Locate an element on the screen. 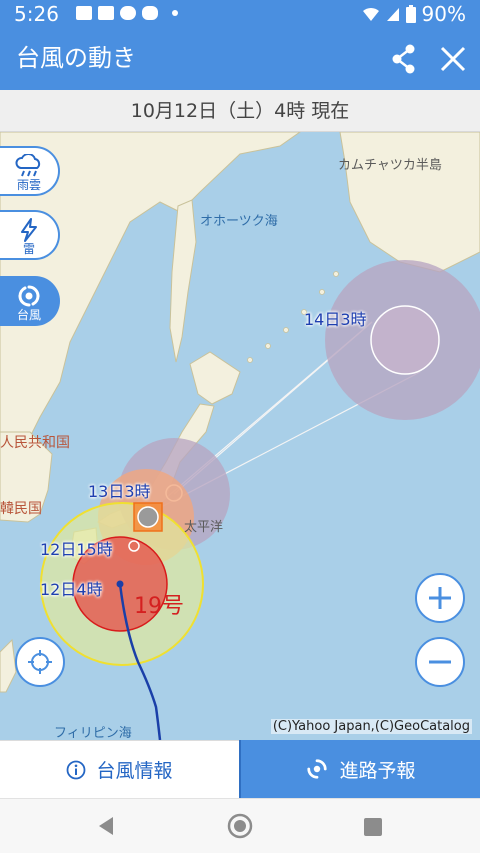  back-icon is located at coordinates (106, 826).